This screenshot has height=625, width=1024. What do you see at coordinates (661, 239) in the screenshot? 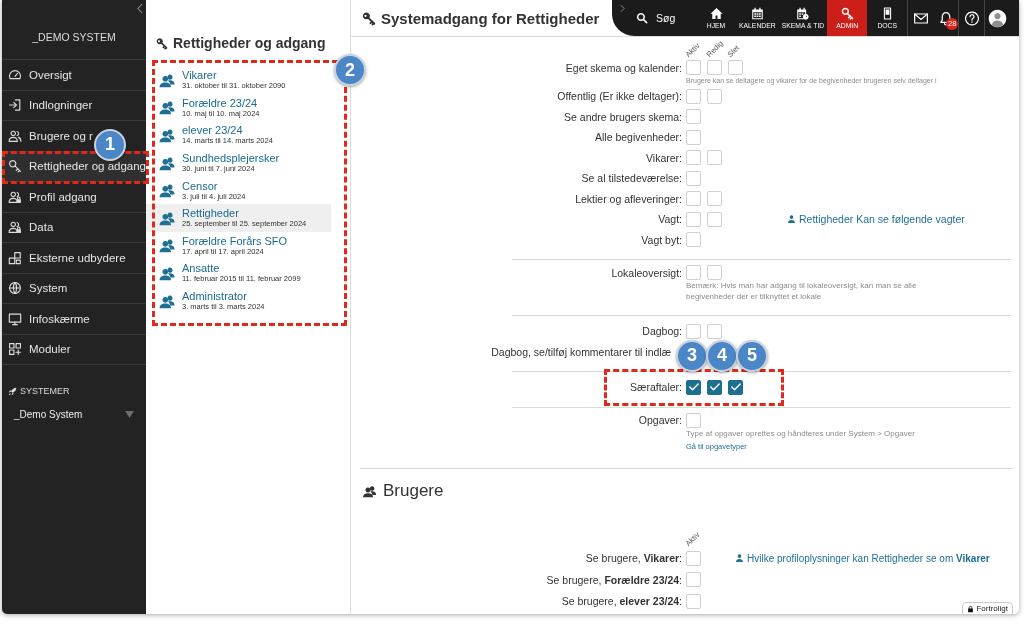
I see `permission-label: Vagt byt:` at bounding box center [661, 239].